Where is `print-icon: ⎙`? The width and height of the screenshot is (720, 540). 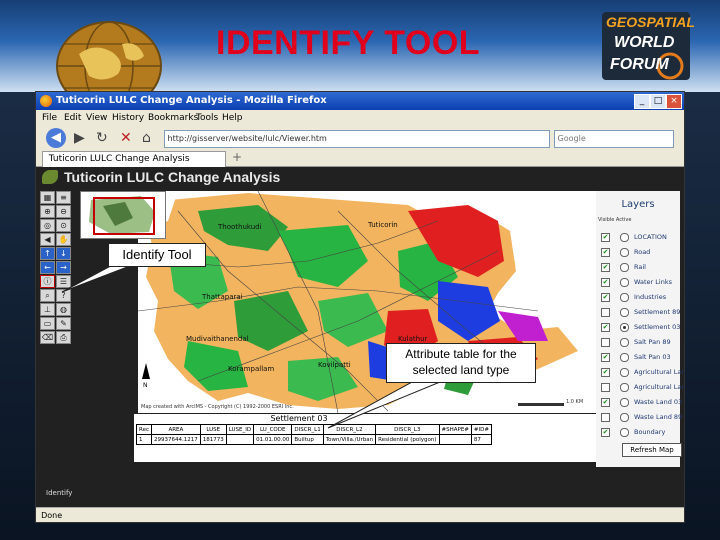 print-icon: ⎙ is located at coordinates (63, 337).